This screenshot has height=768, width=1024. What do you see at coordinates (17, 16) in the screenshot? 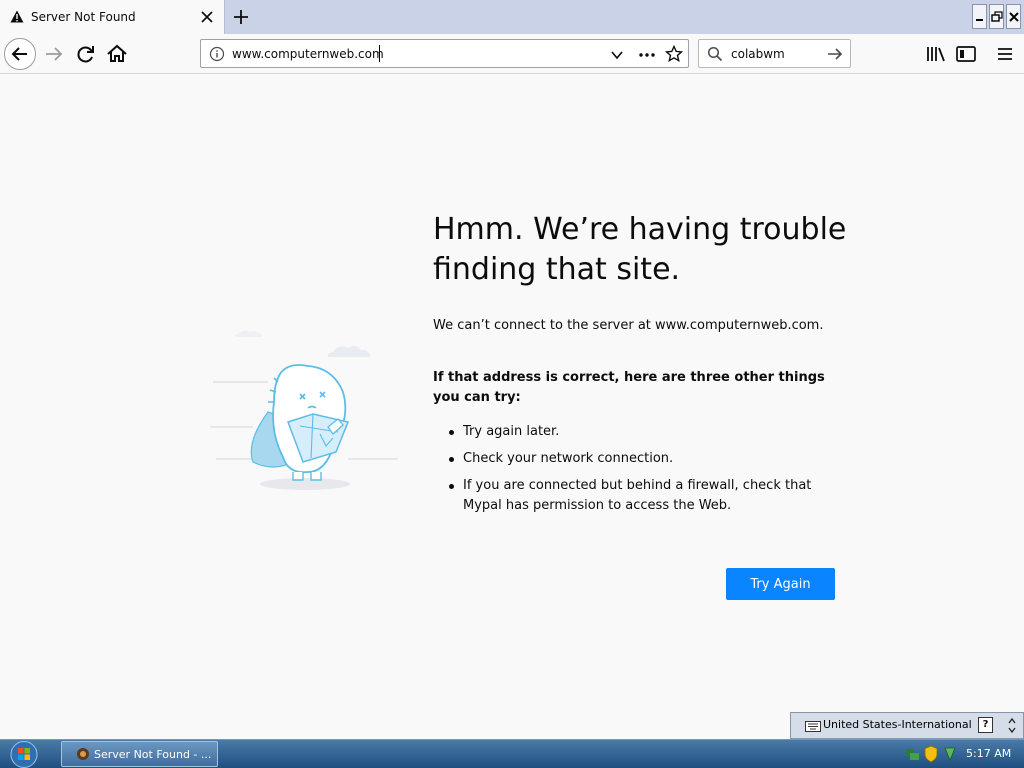
I see `warning-icon` at bounding box center [17, 16].